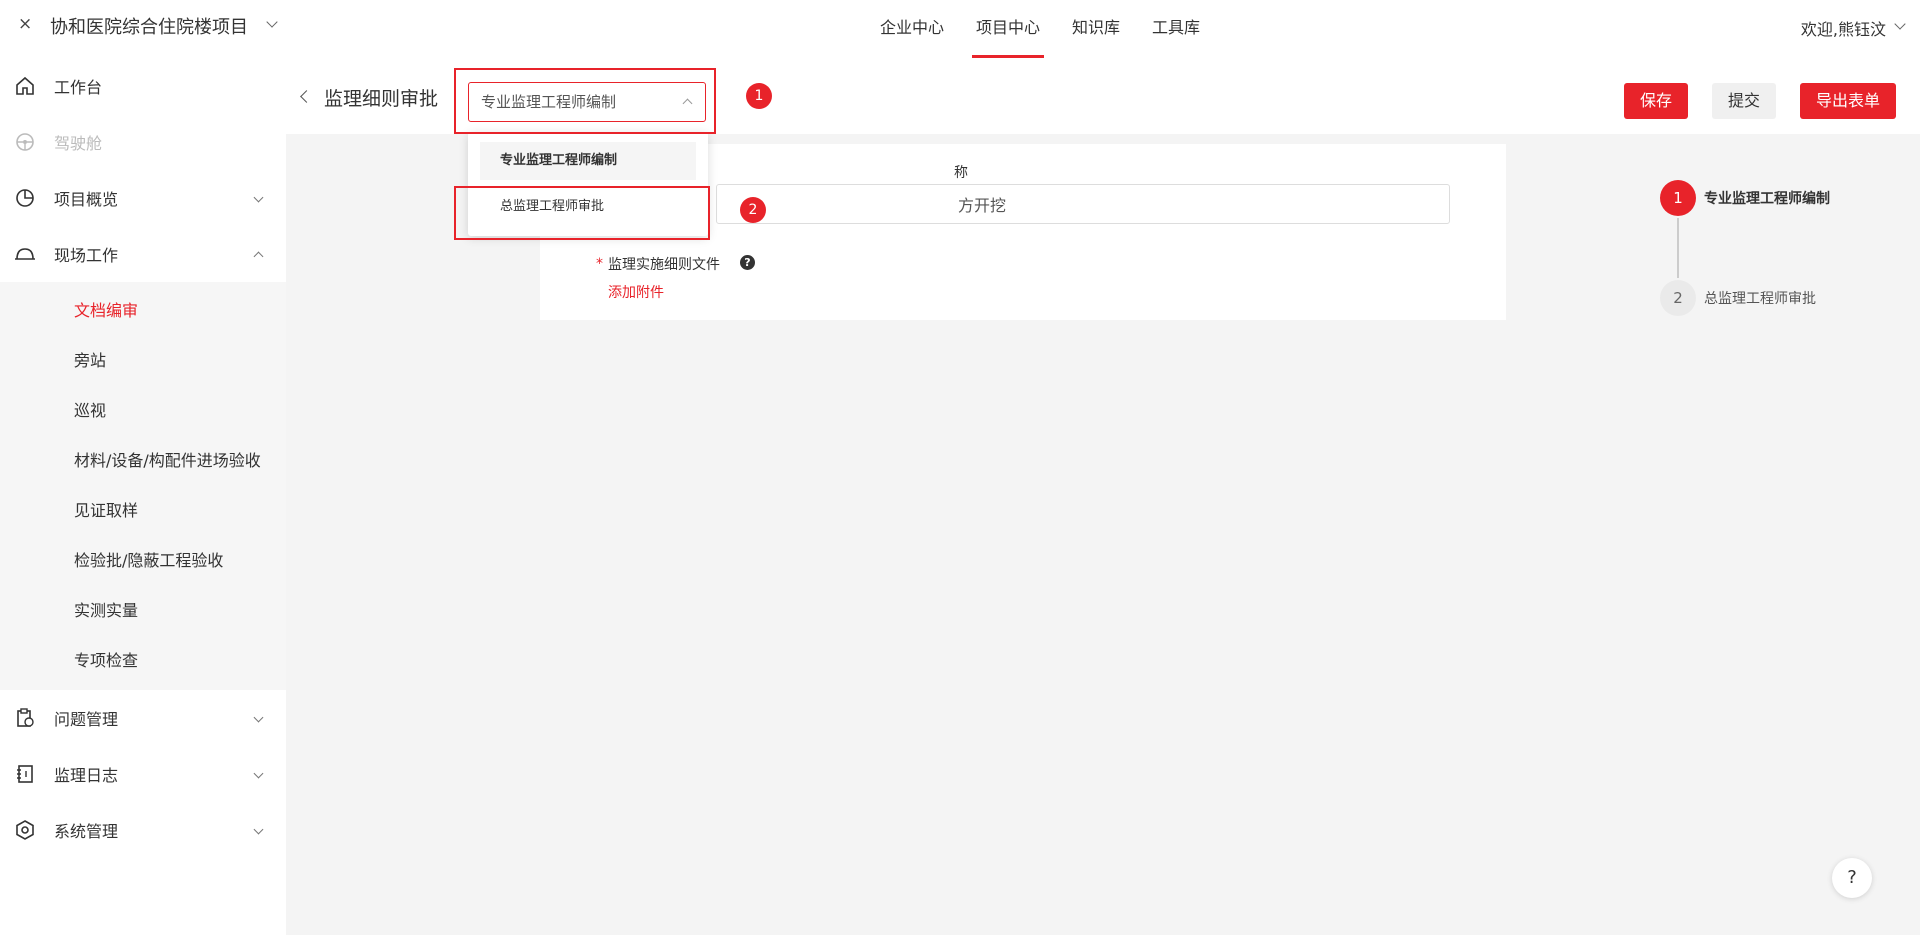  Describe the element at coordinates (599, 264) in the screenshot. I see `required-marker: *` at that location.